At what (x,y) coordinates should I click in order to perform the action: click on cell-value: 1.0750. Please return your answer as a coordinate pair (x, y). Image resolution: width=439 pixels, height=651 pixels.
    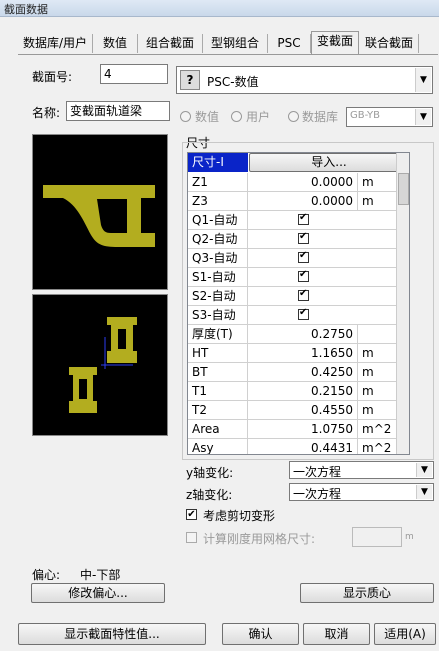
    Looking at the image, I should click on (303, 429).